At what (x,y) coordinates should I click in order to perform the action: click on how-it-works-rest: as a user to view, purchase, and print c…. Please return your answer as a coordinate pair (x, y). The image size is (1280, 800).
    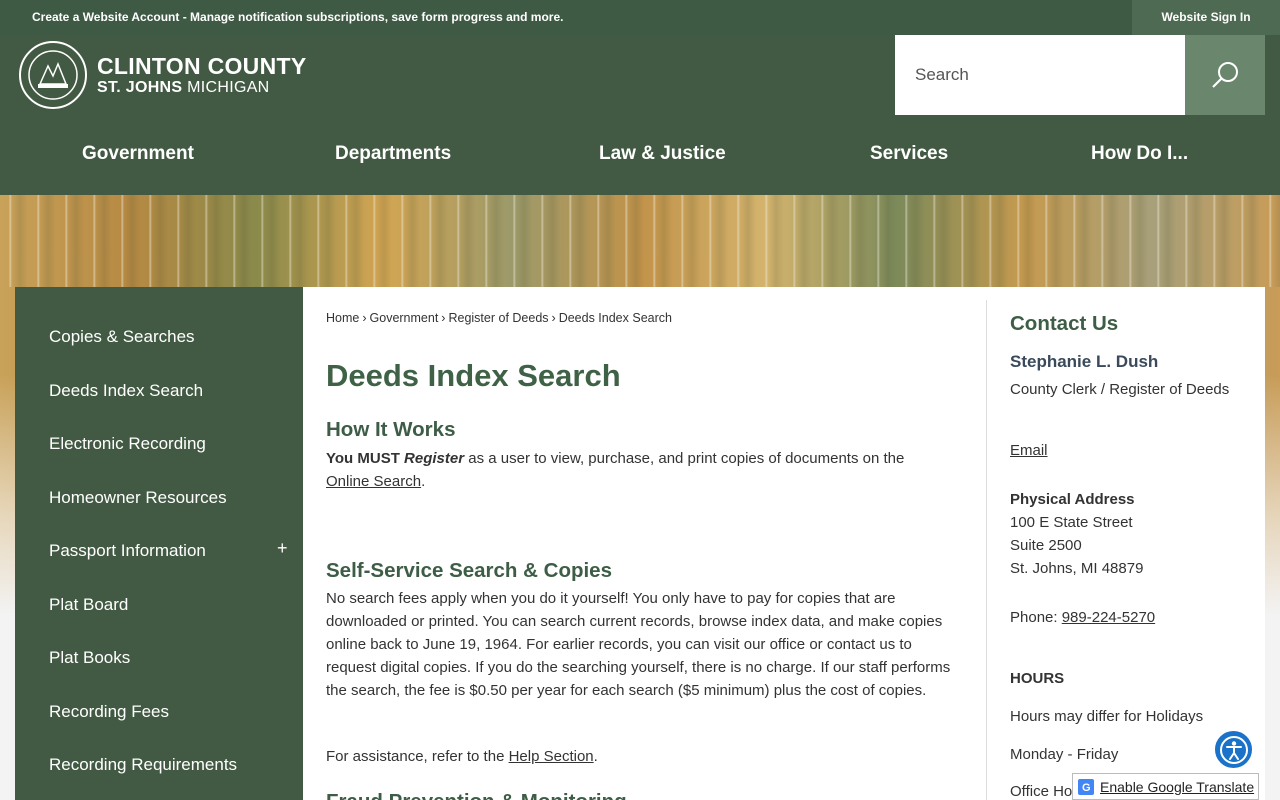
    Looking at the image, I should click on (684, 458).